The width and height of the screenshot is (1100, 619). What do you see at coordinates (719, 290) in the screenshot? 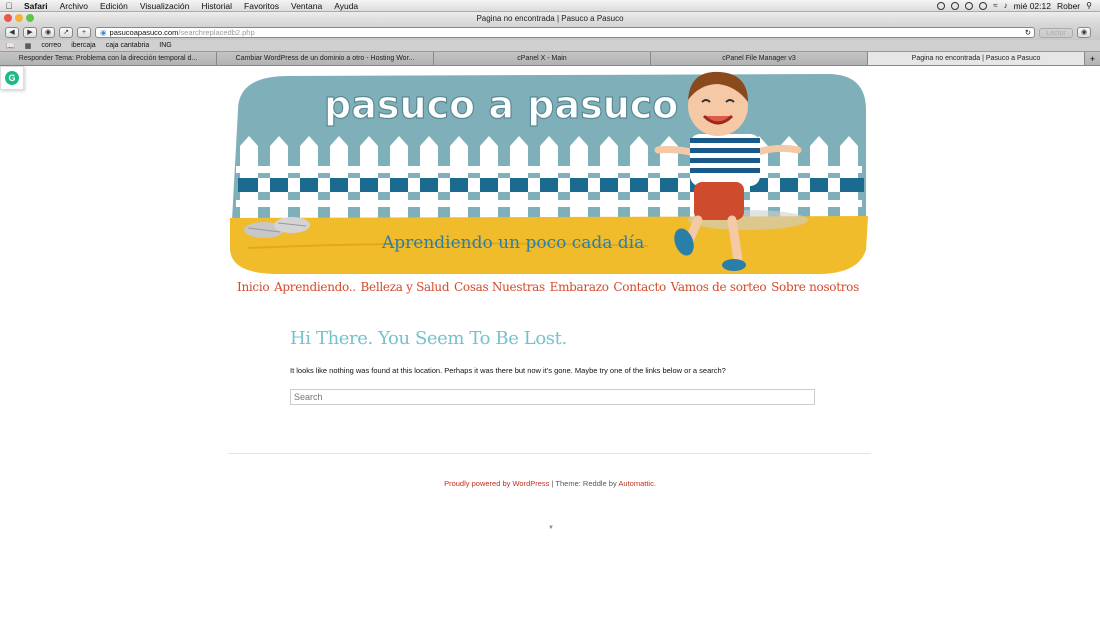
I see `nav-vamos-de-sorteo: Vamos de sorteo` at bounding box center [719, 290].